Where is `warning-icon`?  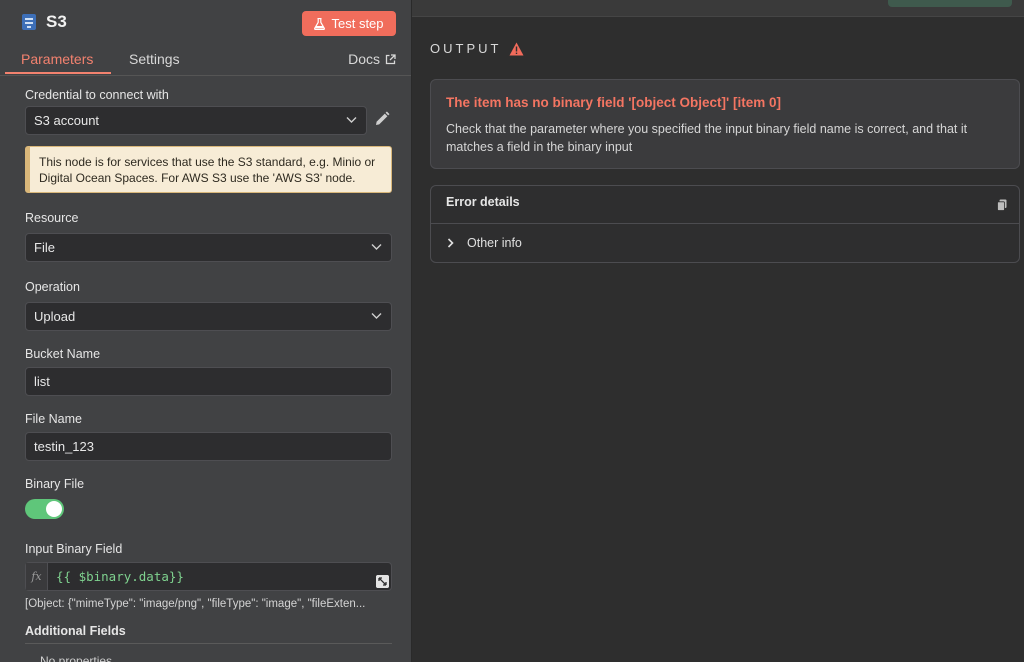
warning-icon is located at coordinates (516, 48).